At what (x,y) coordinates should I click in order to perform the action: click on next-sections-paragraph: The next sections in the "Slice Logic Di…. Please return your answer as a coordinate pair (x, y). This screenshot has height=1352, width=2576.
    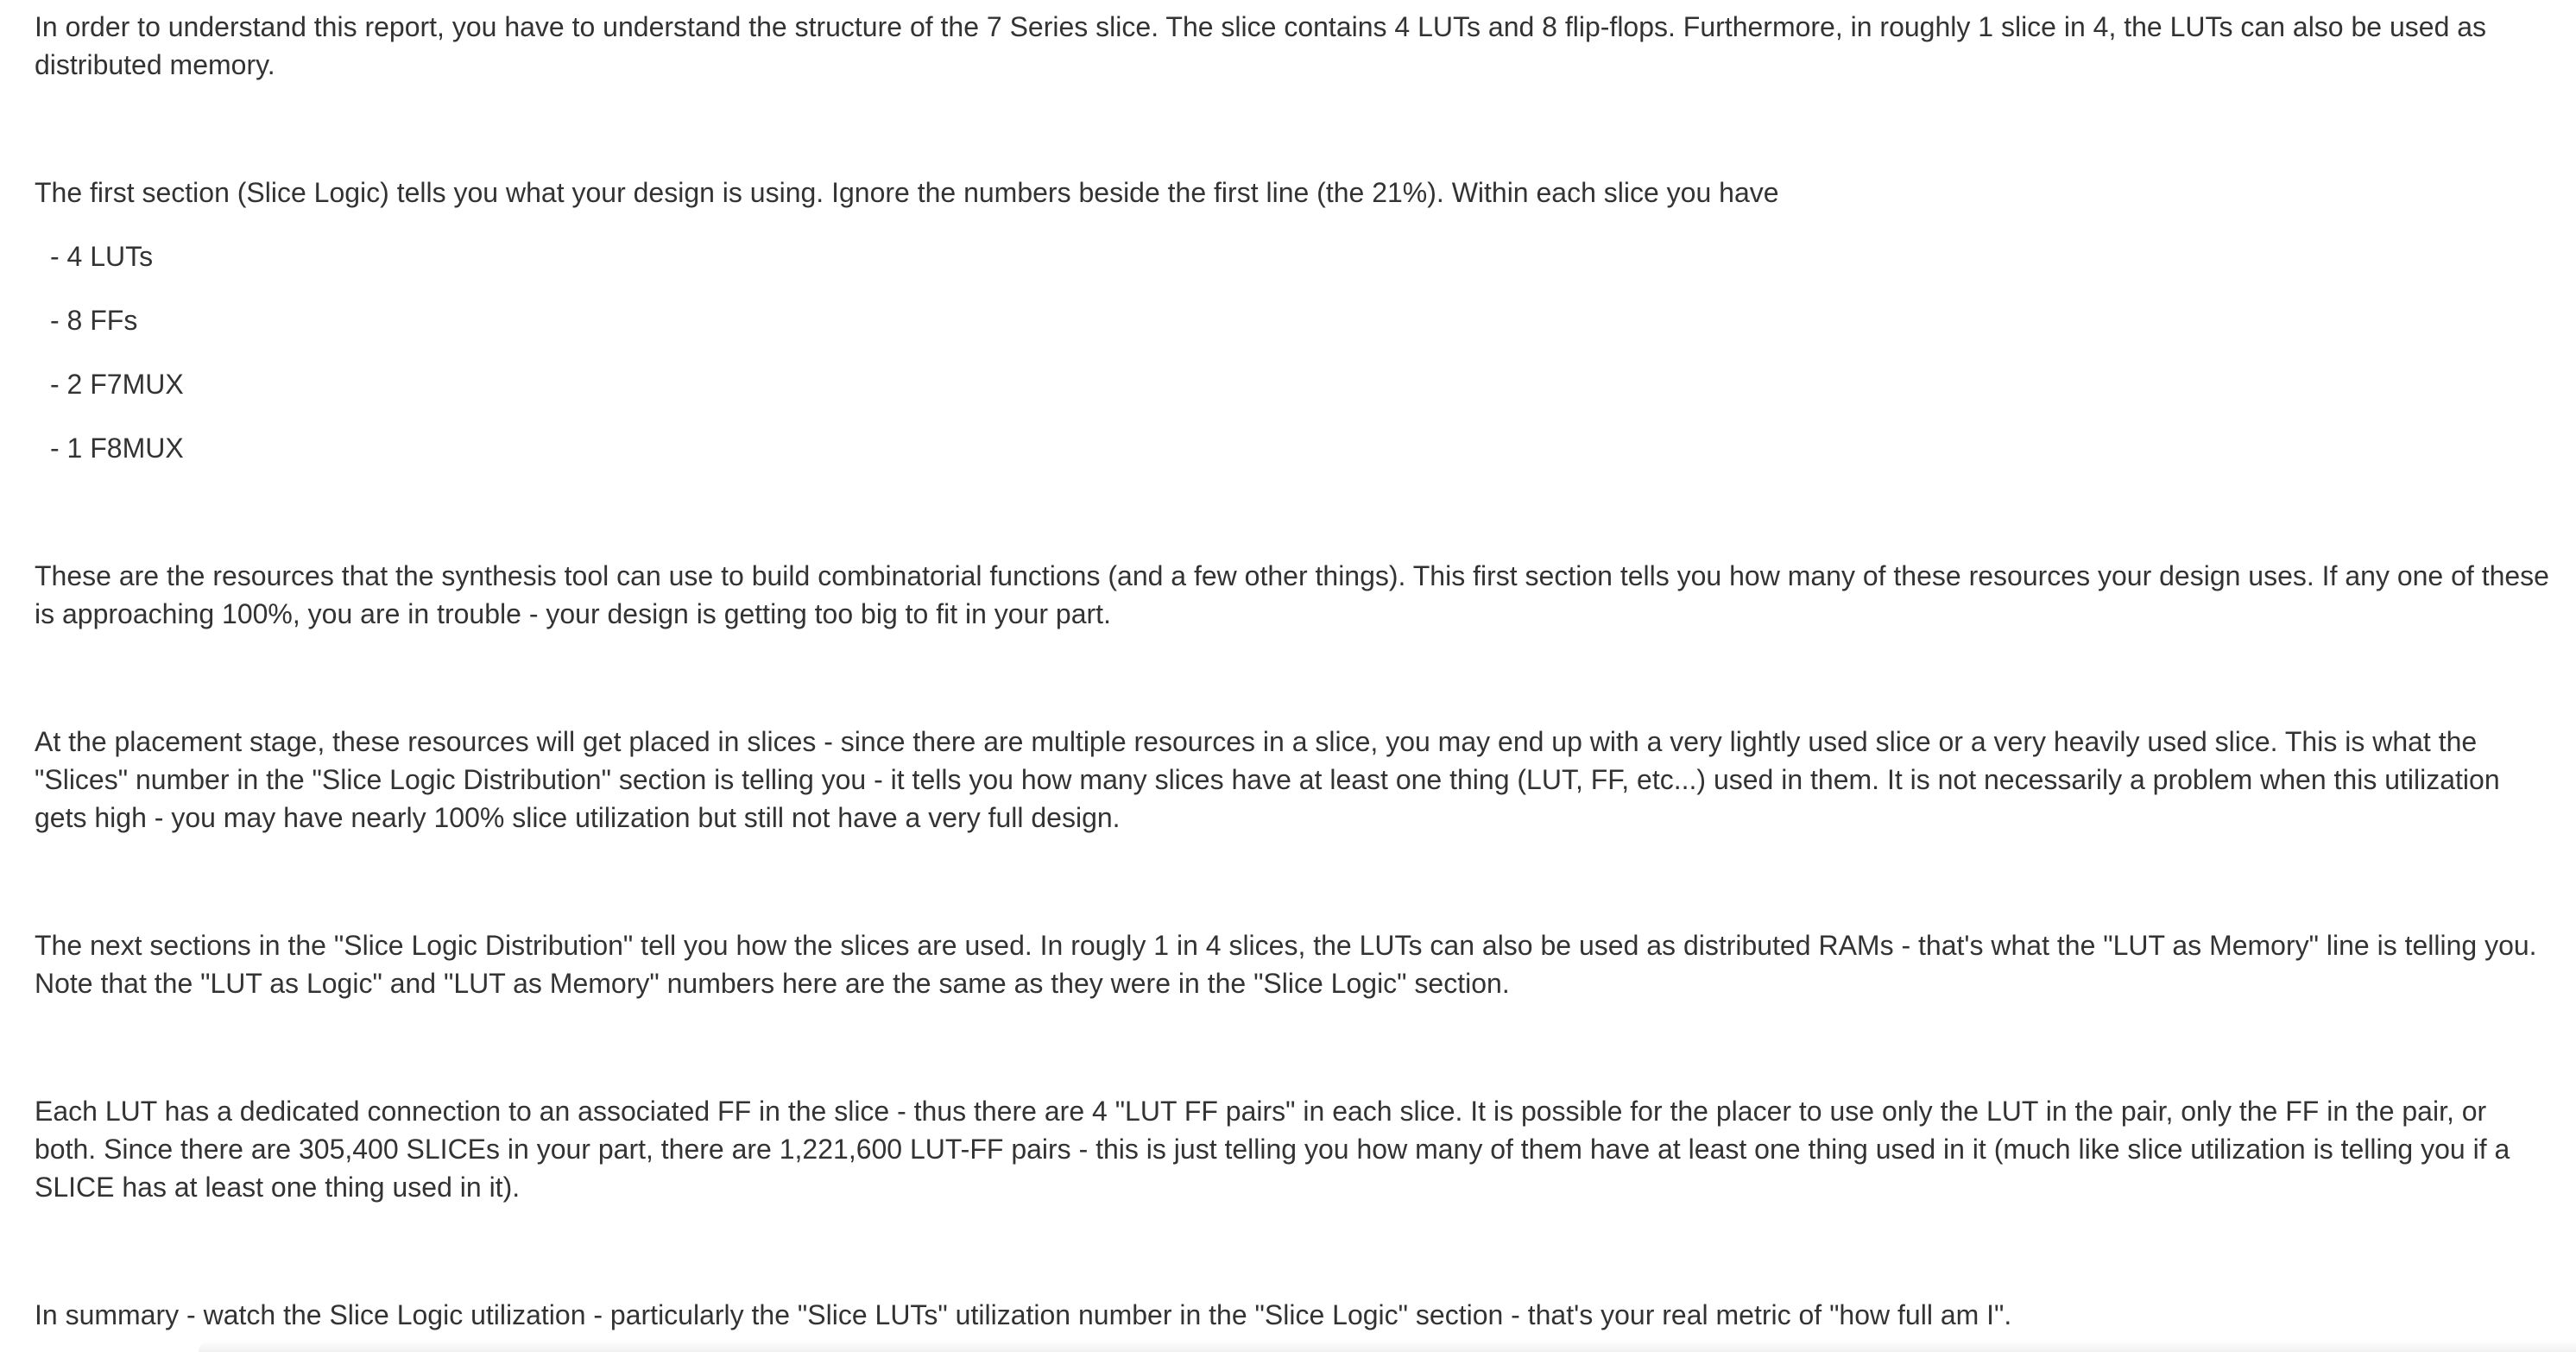
    Looking at the image, I should click on (1286, 965).